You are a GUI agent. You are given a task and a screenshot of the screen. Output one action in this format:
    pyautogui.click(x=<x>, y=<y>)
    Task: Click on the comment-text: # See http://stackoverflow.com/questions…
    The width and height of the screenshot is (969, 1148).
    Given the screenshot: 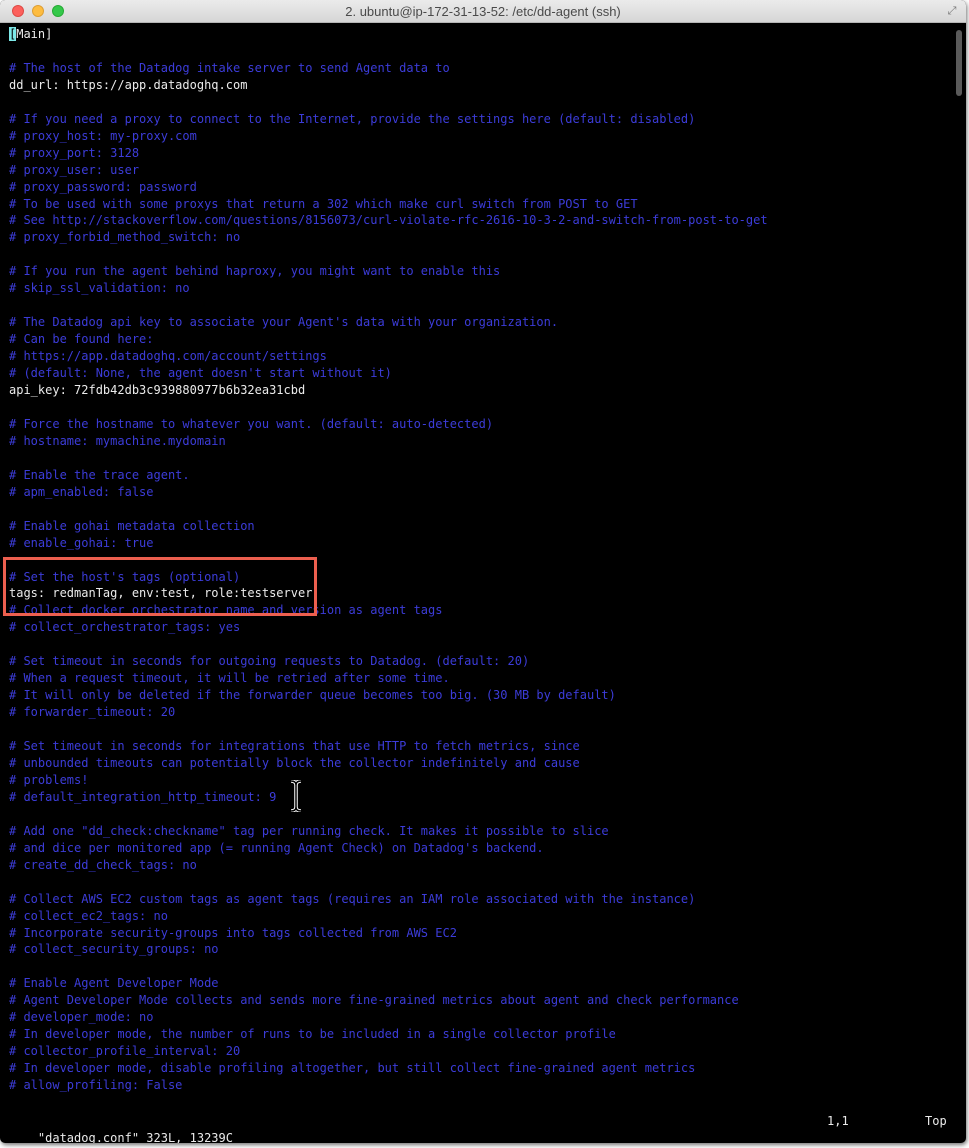 What is the action you would take?
    pyautogui.click(x=388, y=220)
    